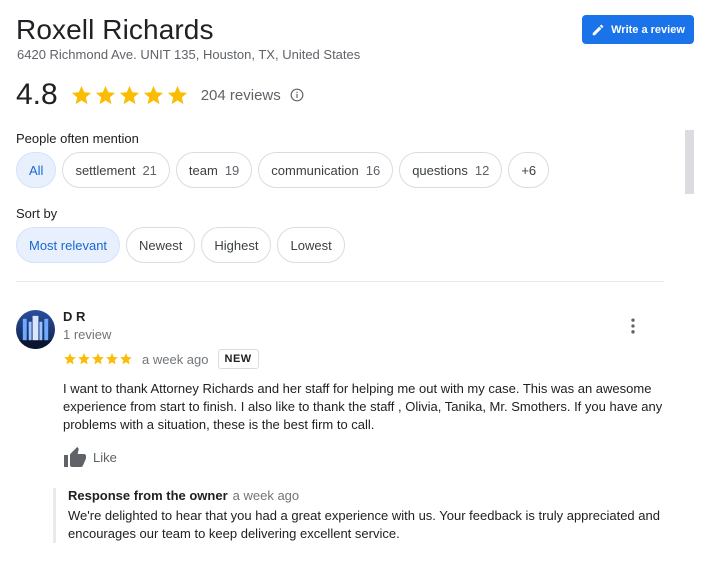 This screenshot has width=716, height=574. I want to click on like-label: Like, so click(105, 457).